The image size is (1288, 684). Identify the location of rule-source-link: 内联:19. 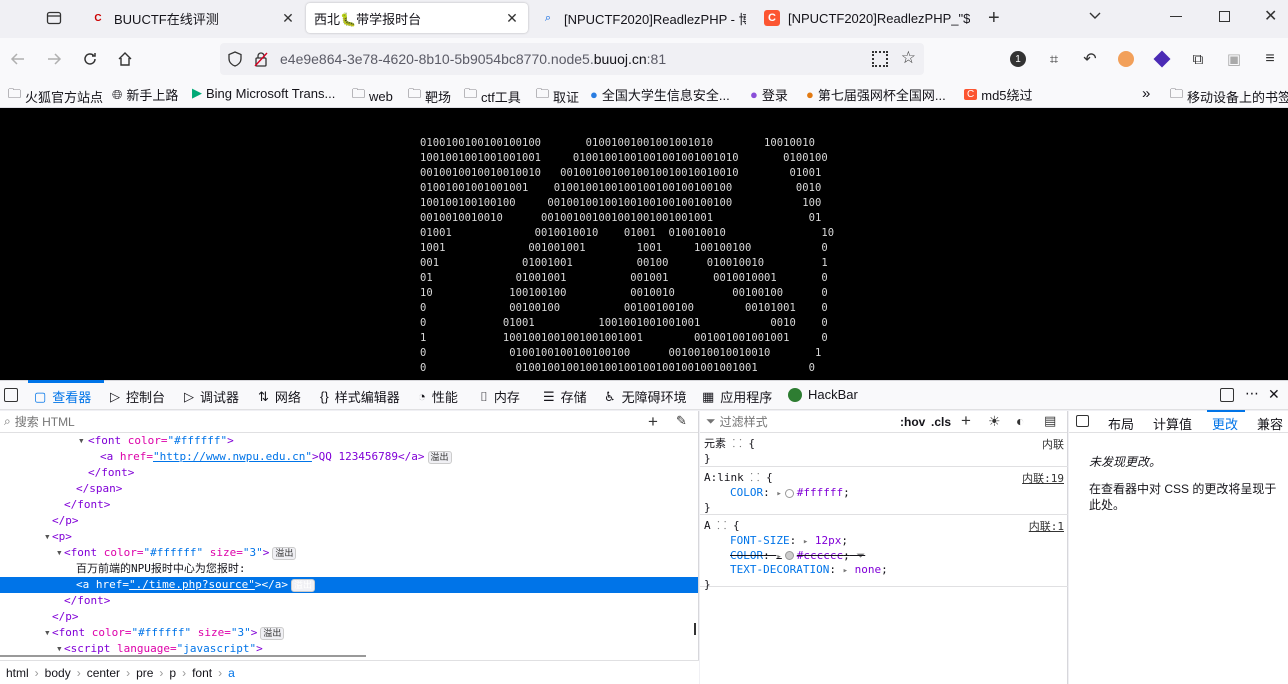
(1043, 478).